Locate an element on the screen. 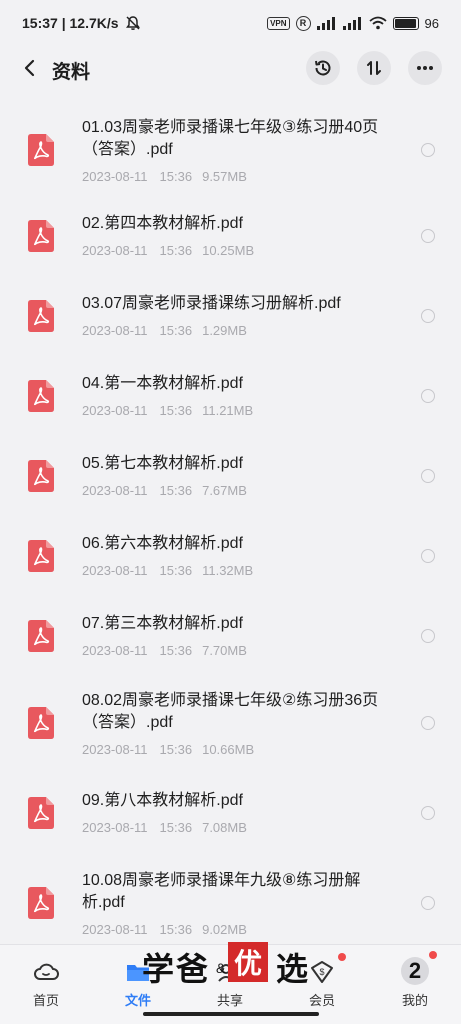  file-row: 02.第四本教材解析.pdf 2023-08-11 15:36 10.25MB is located at coordinates (230, 241).